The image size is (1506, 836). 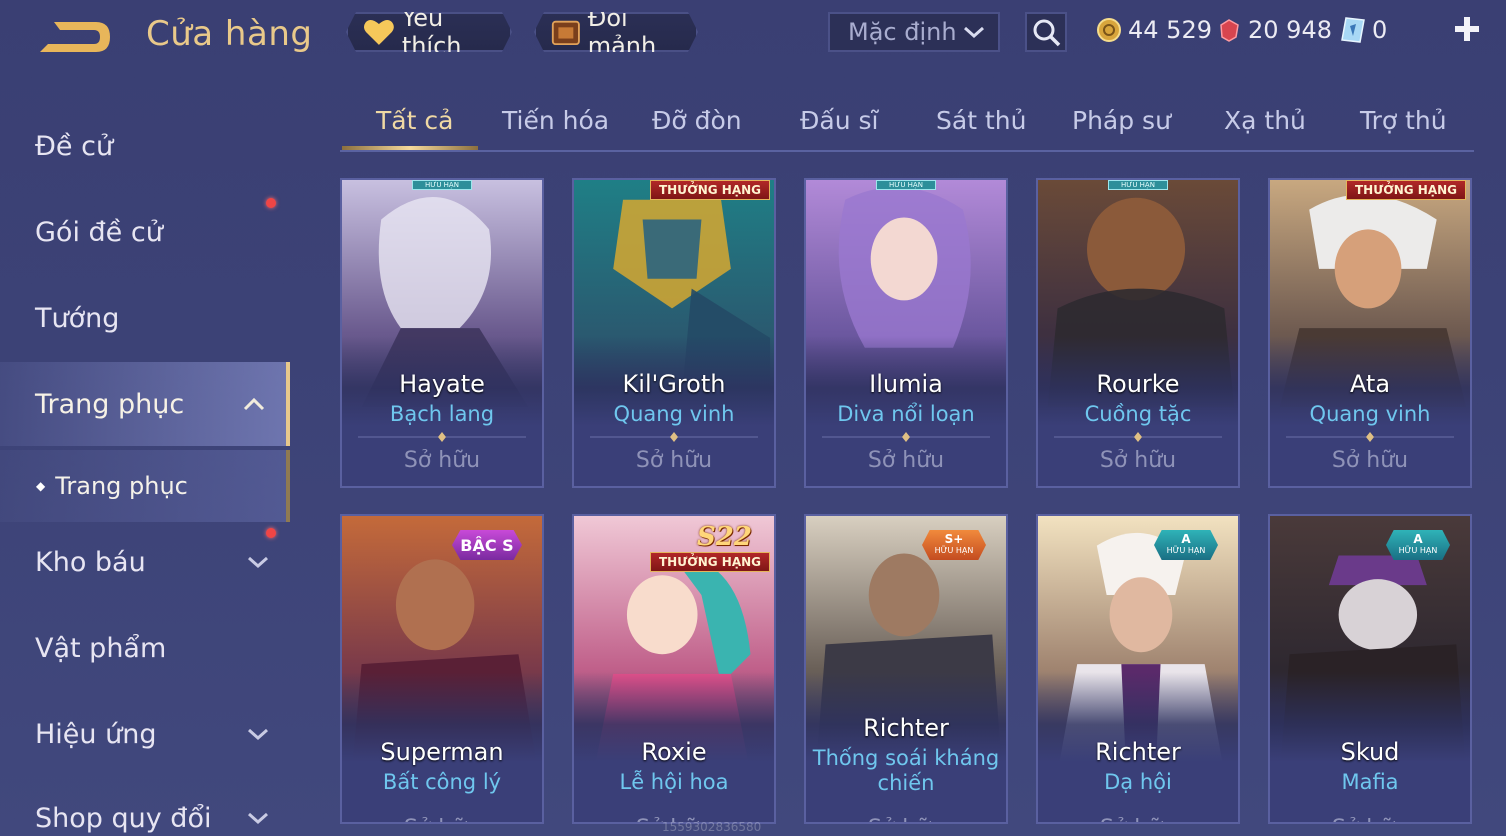 I want to click on add-currency-button, so click(x=1467, y=29).